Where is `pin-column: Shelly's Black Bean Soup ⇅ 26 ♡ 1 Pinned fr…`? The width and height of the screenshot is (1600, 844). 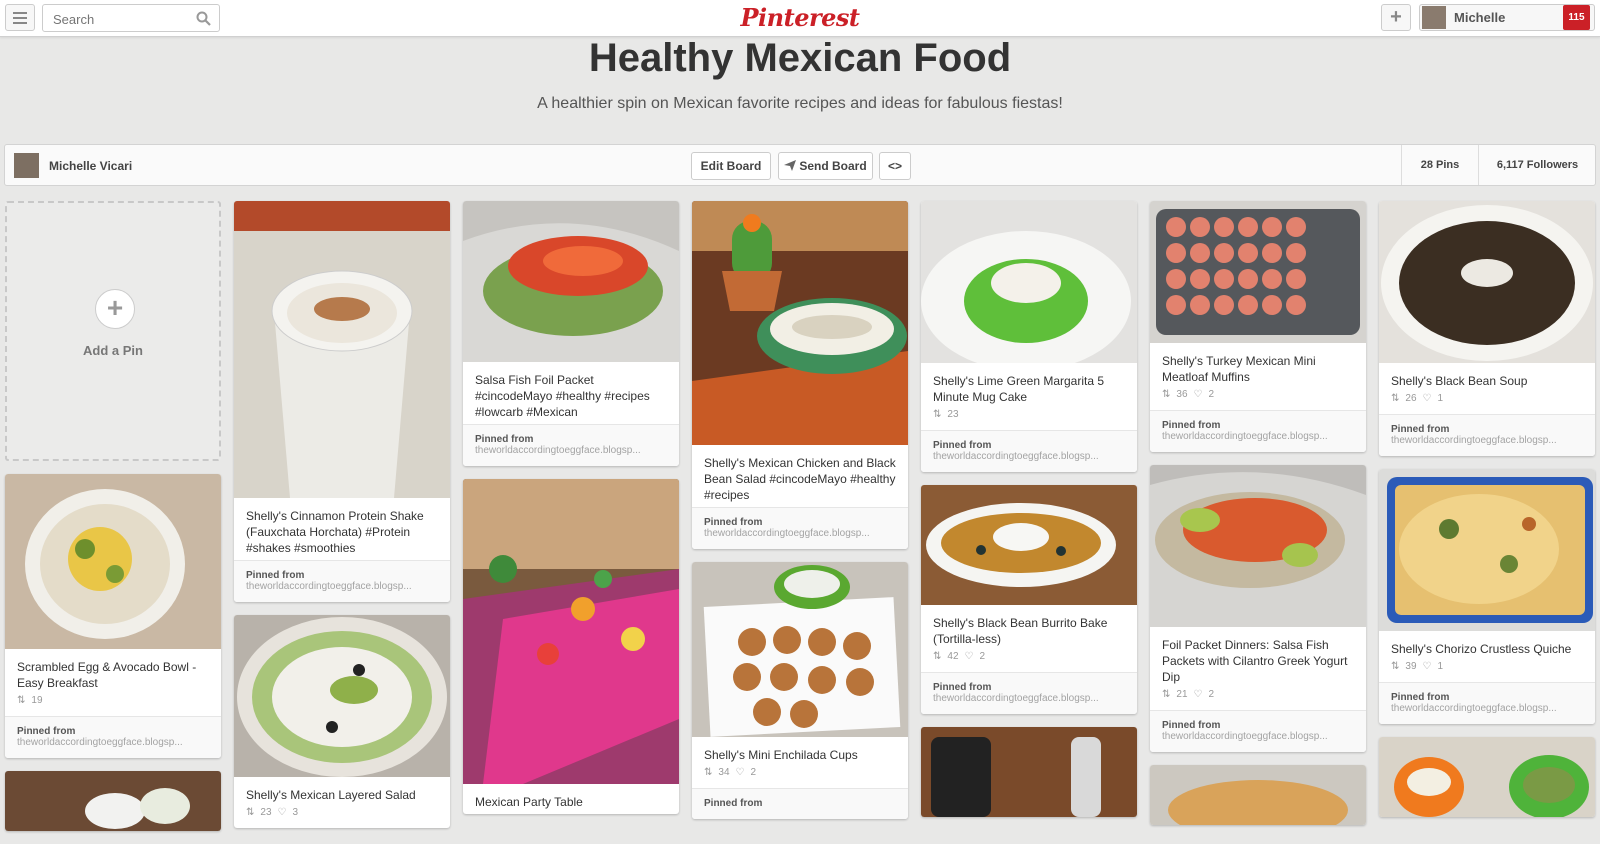
pin-column: Shelly's Black Bean Soup ⇅ 26 ♡ 1 Pinned fr… is located at coordinates (1487, 515).